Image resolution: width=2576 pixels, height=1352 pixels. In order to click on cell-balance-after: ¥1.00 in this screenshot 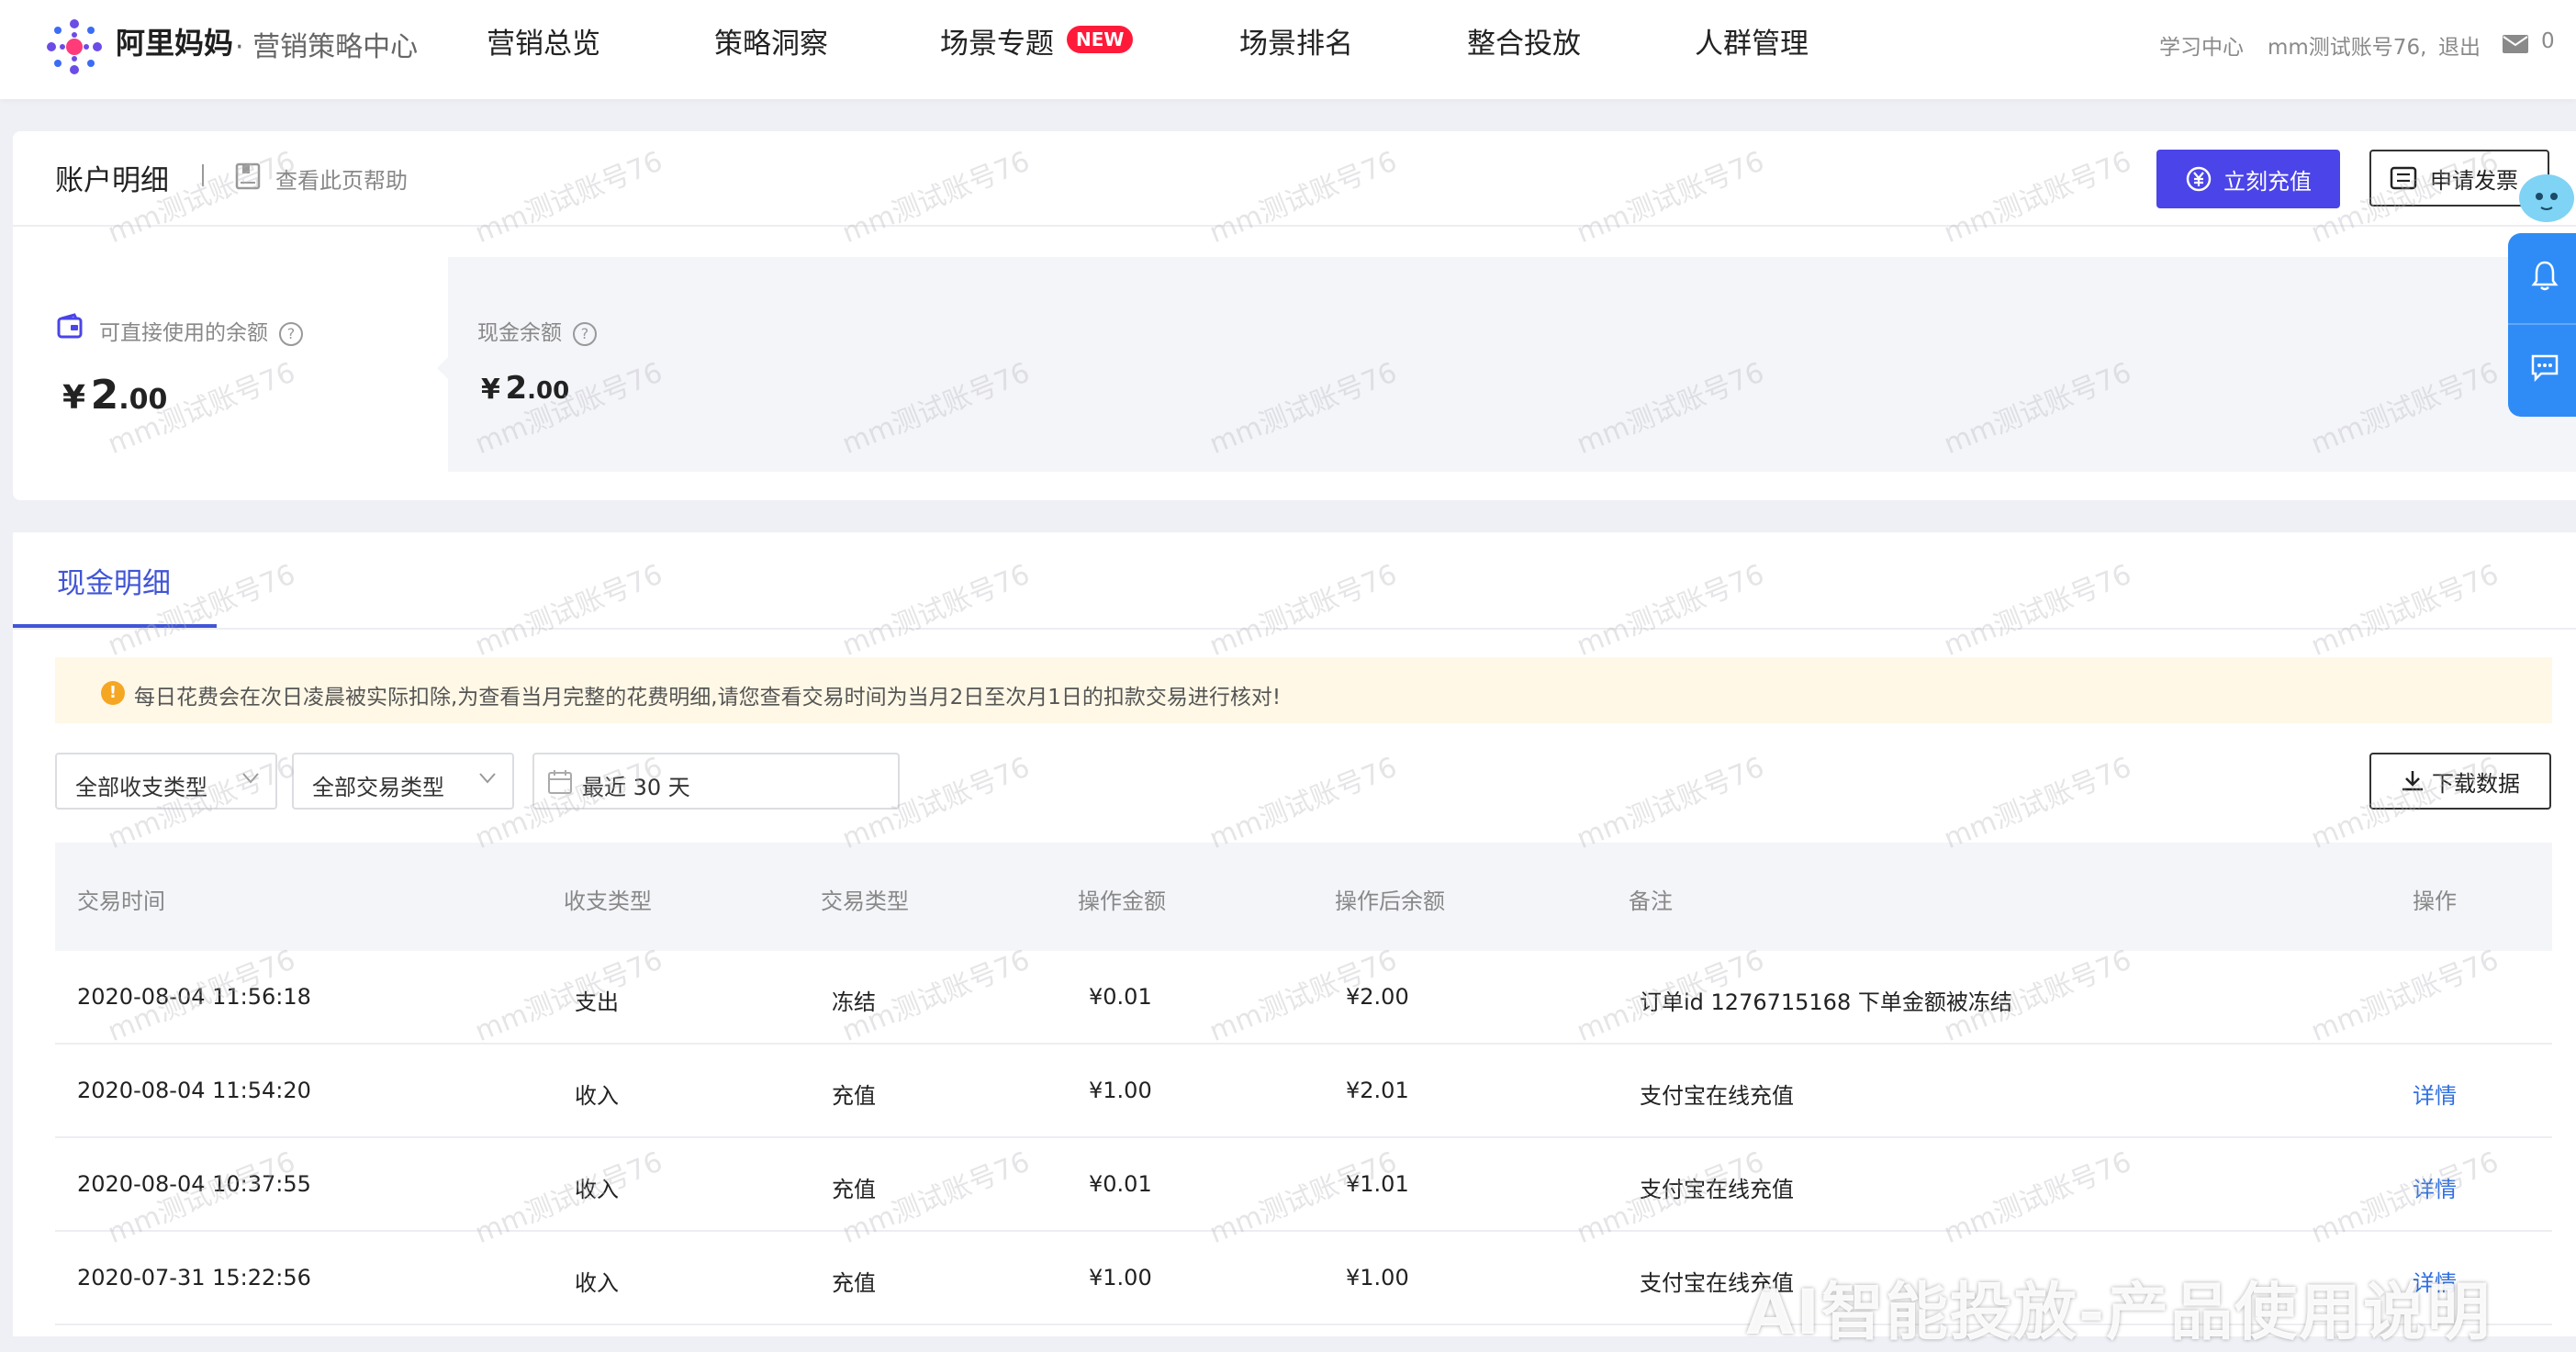, I will do `click(1377, 1278)`.